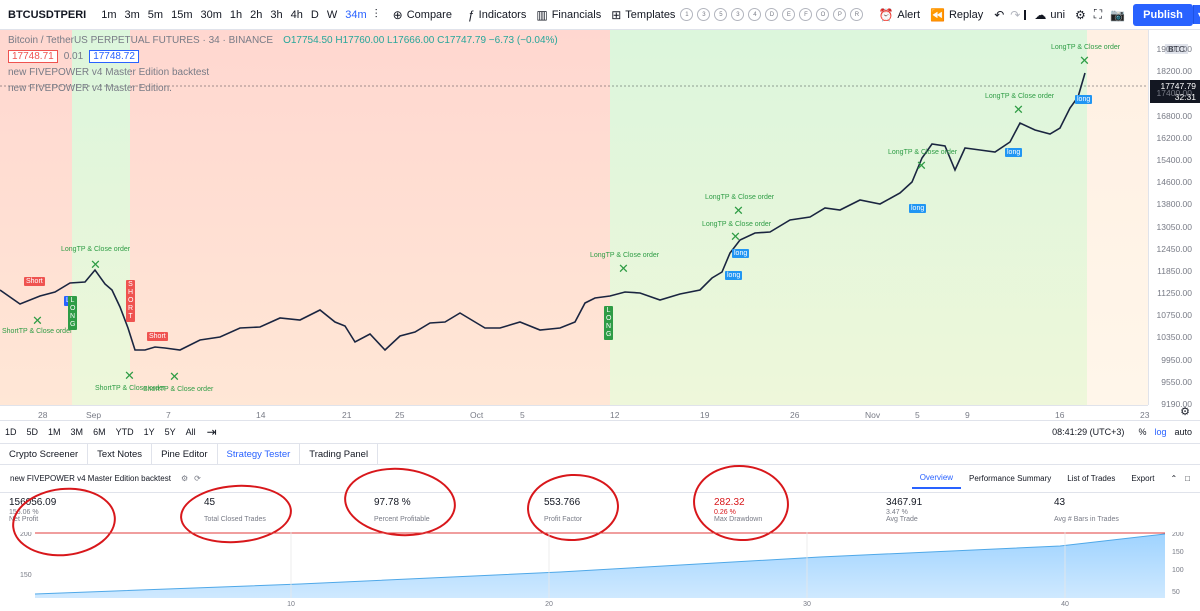 The width and height of the screenshot is (1200, 611). Describe the element at coordinates (77, 432) in the screenshot. I see `range-3m: 3M` at that location.